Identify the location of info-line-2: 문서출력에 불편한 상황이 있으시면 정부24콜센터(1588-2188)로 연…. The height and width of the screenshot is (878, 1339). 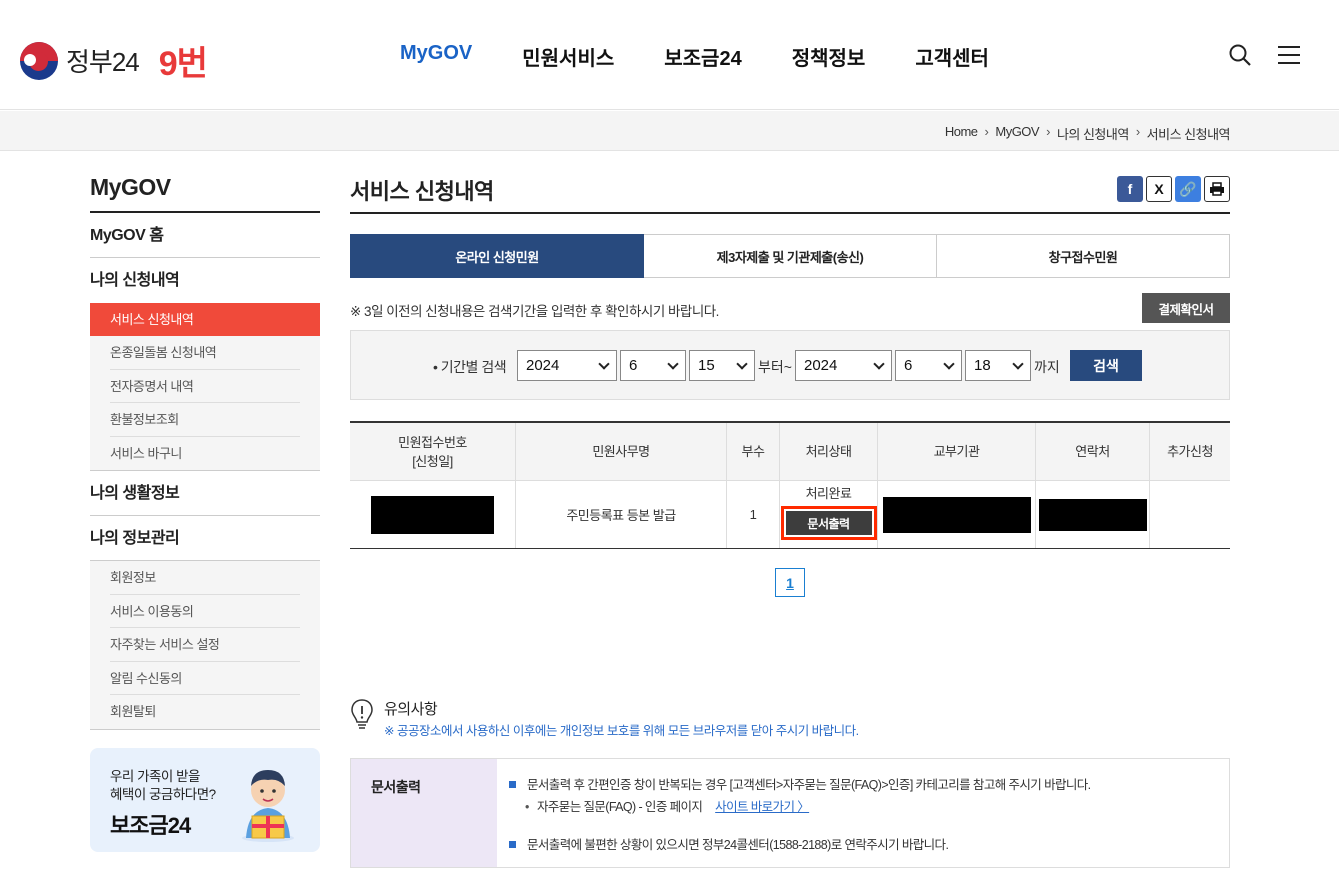
(869, 845).